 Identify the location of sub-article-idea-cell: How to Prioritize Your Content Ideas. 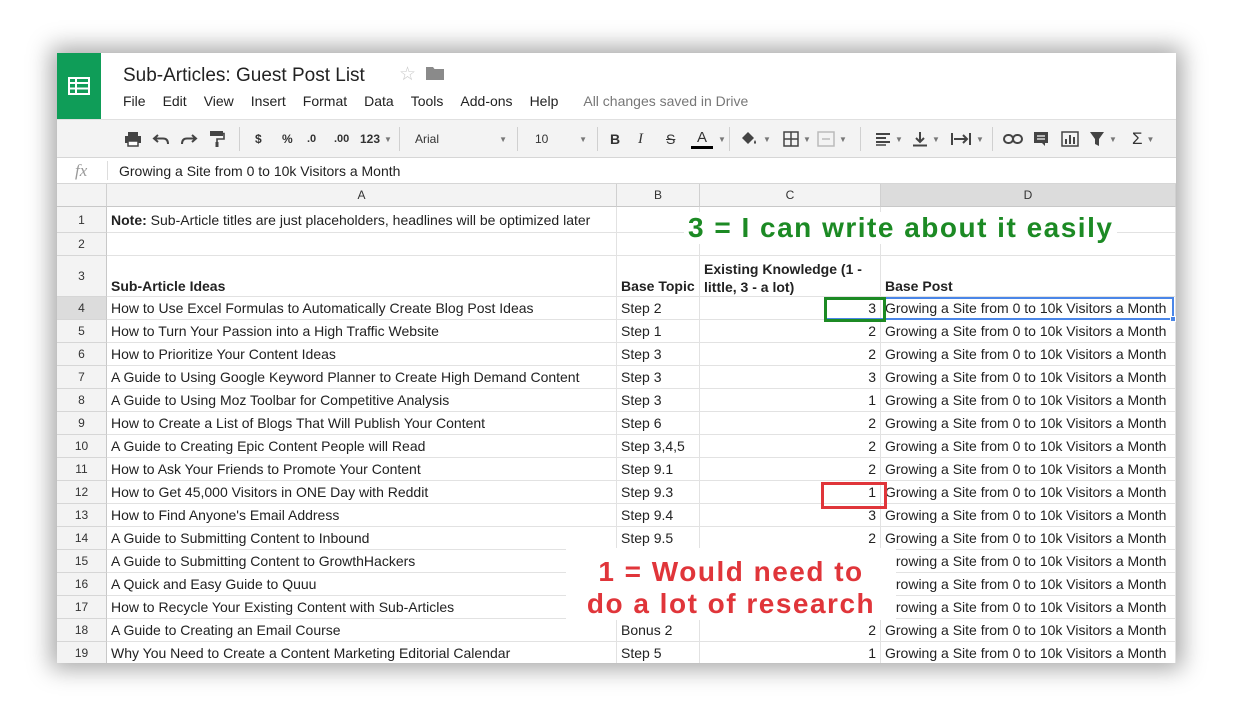
(362, 354).